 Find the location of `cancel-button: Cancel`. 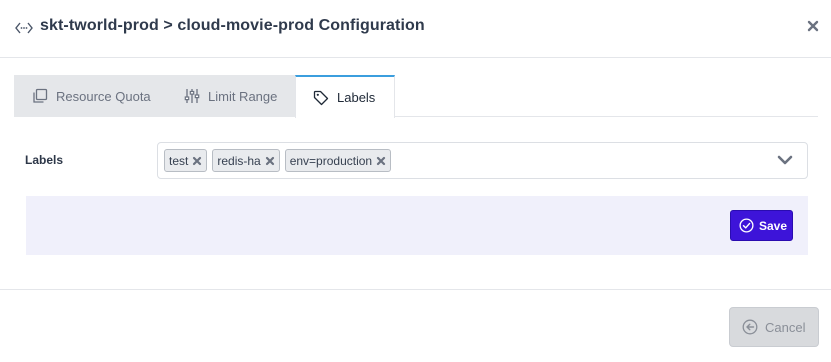

cancel-button: Cancel is located at coordinates (774, 327).